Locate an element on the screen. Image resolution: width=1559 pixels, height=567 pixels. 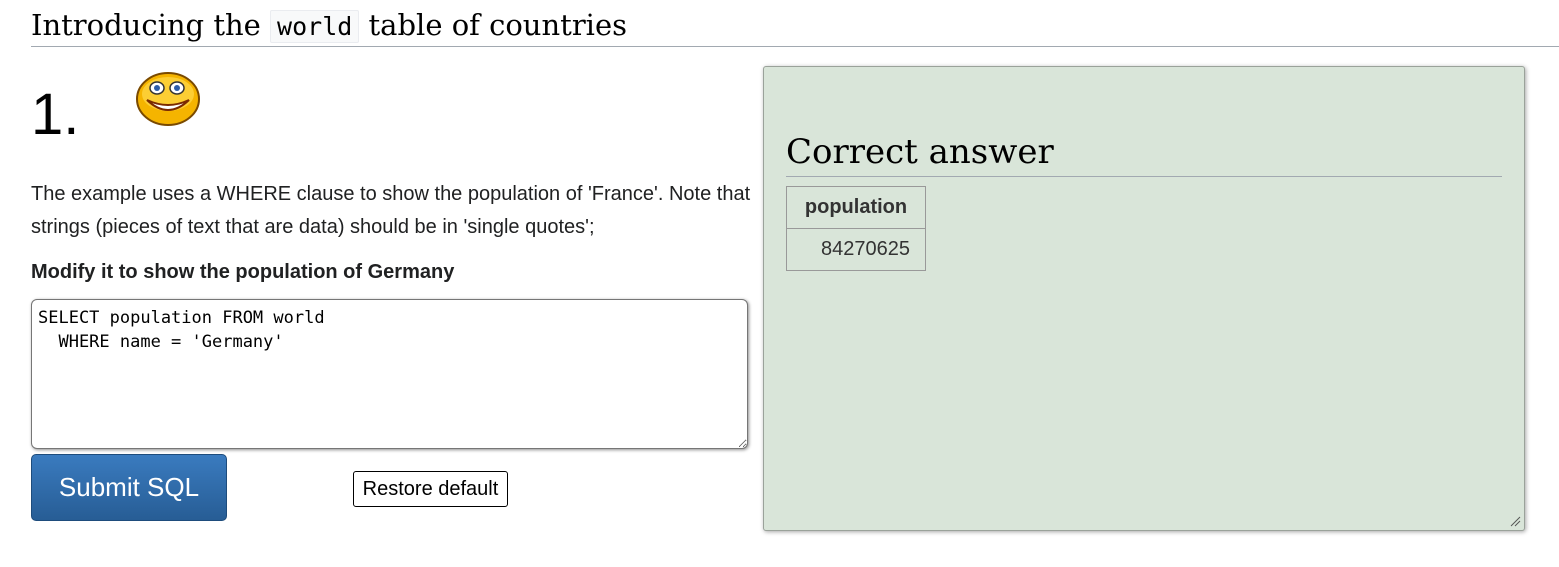
heading-text-before: Introducing the is located at coordinates (146, 25).